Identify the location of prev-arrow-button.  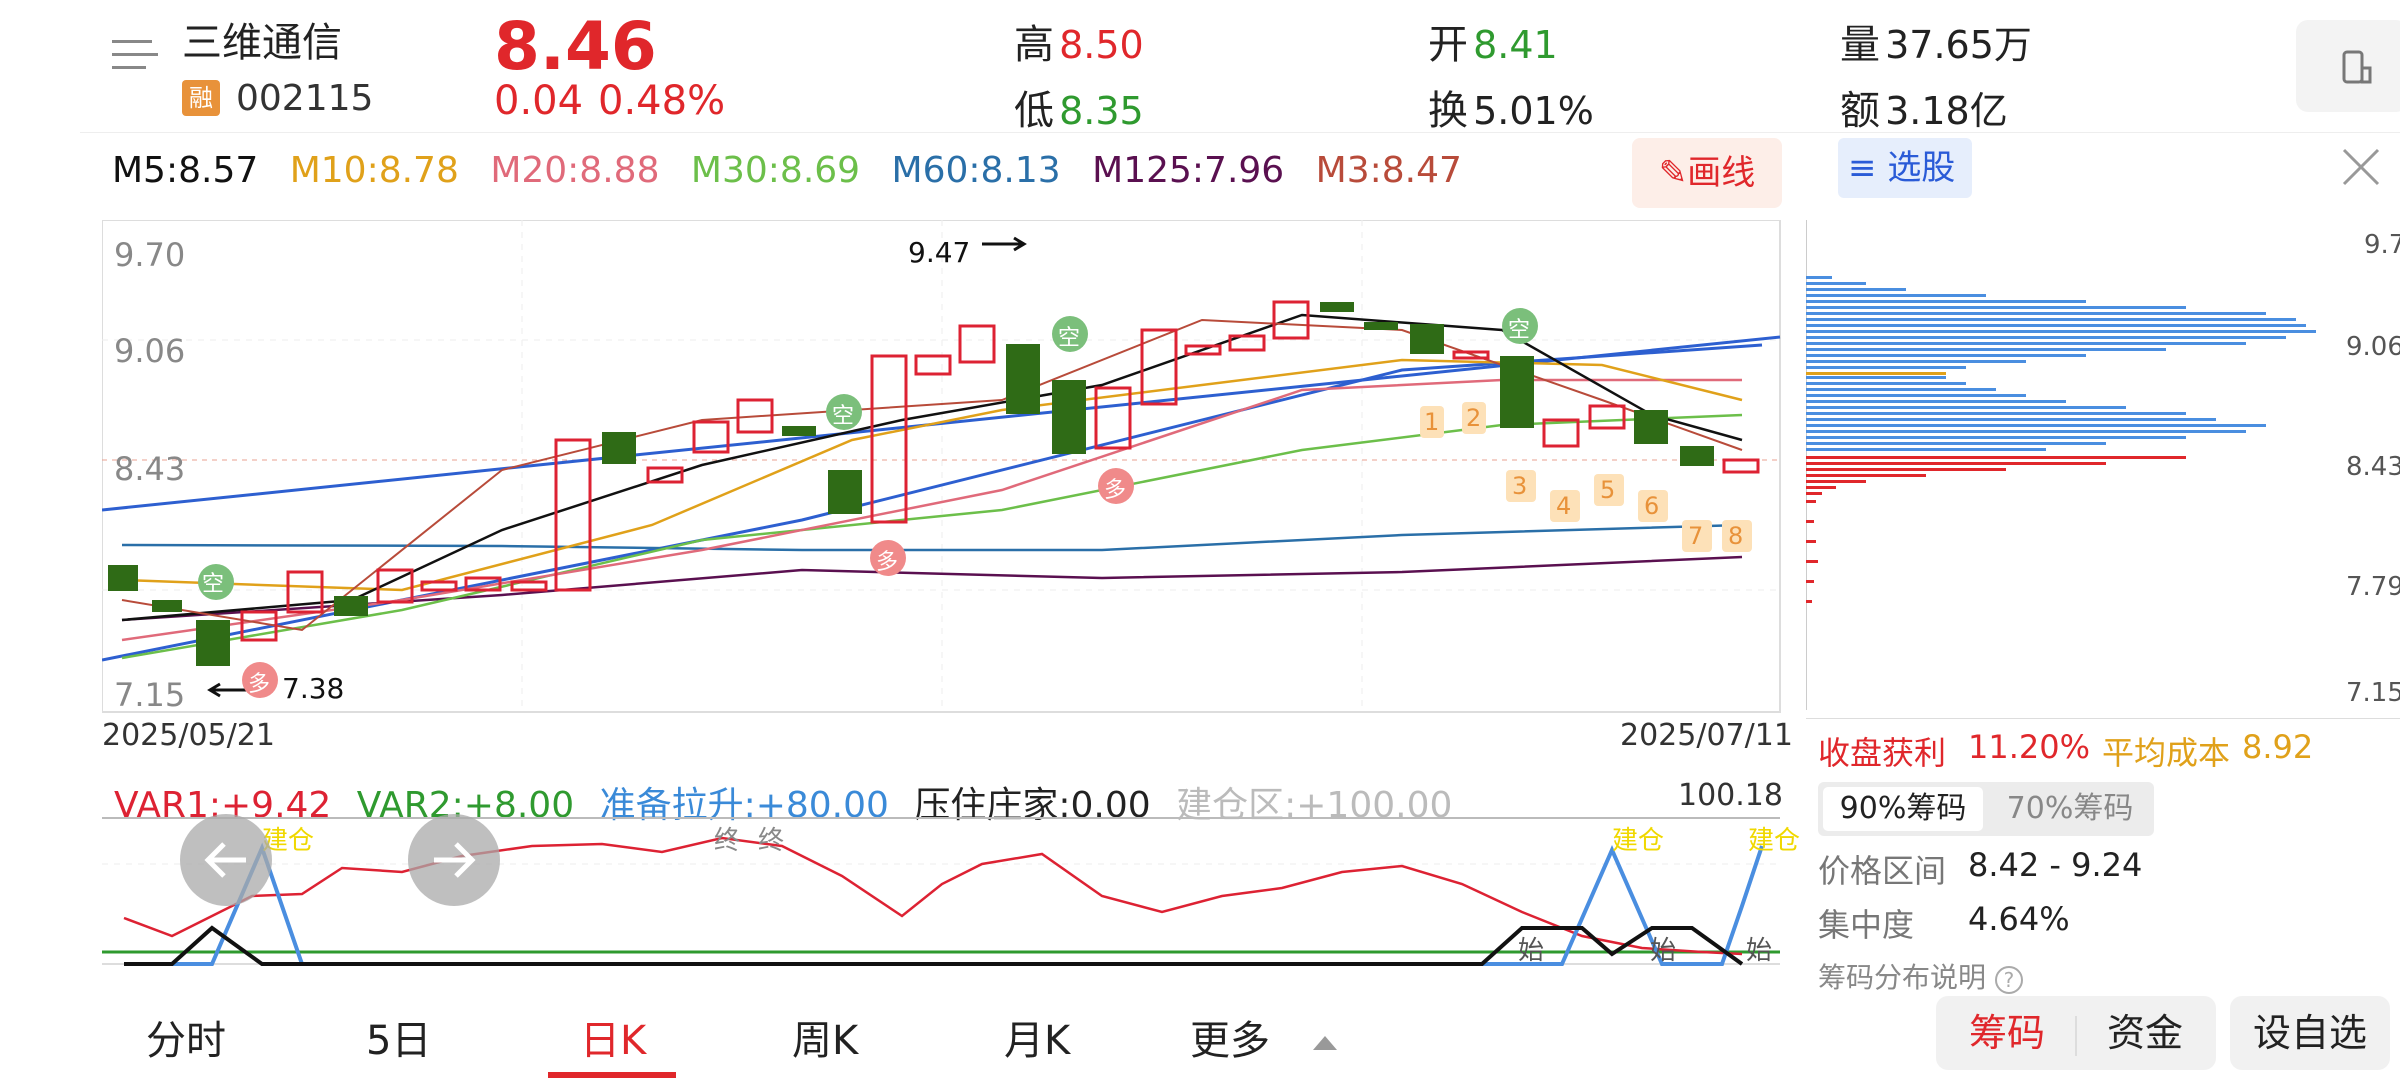
(226, 860).